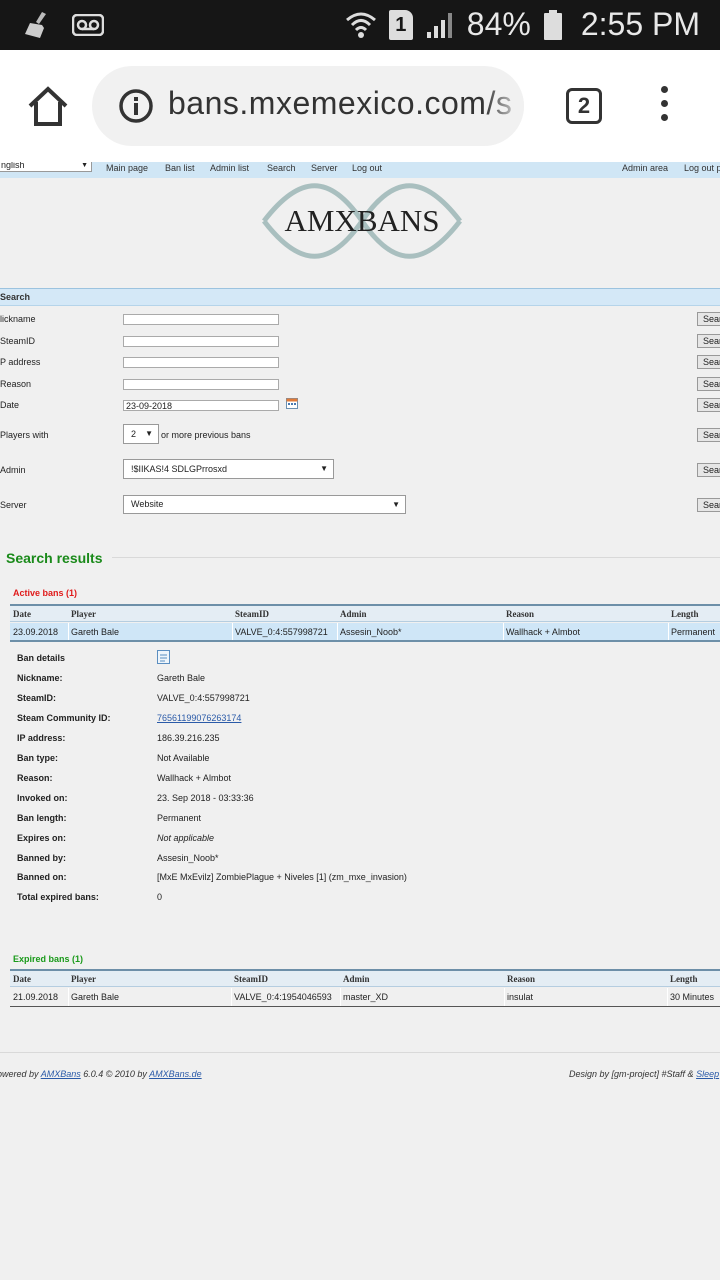  What do you see at coordinates (340, 103) in the screenshot?
I see `url-text: bans.mxemexico.com/s` at bounding box center [340, 103].